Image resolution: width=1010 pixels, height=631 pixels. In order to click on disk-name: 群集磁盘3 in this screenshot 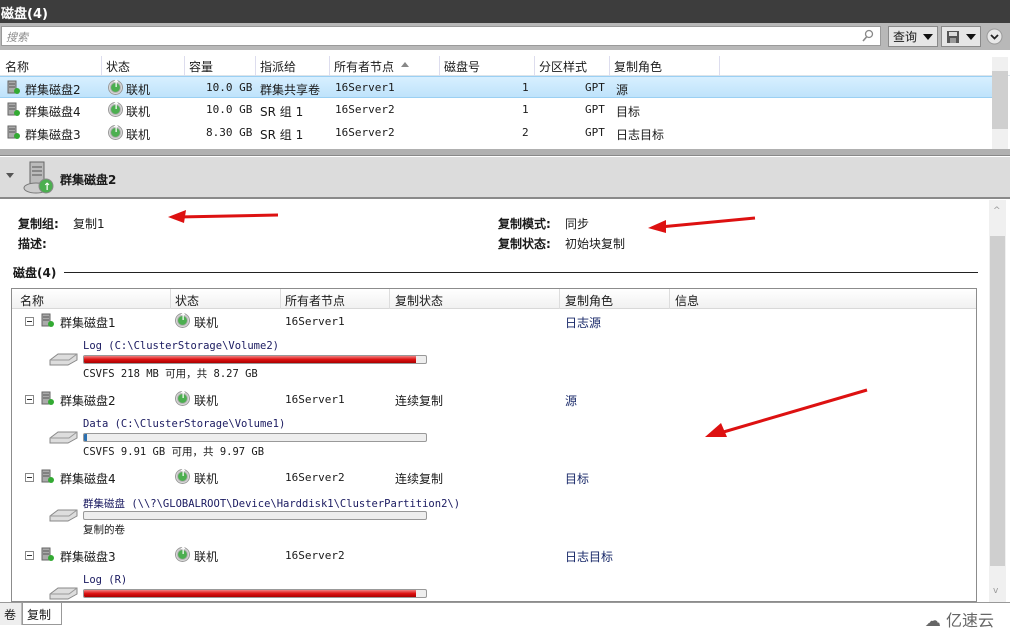, I will do `click(88, 557)`.